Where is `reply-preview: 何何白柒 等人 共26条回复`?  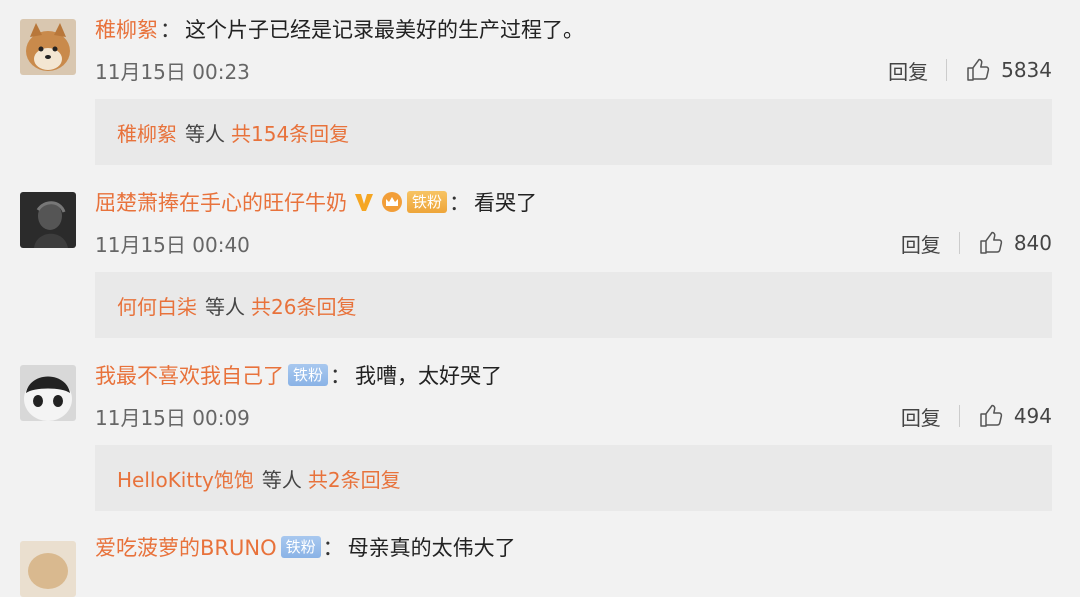
reply-preview: 何何白柒 等人 共26条回复 is located at coordinates (573, 305).